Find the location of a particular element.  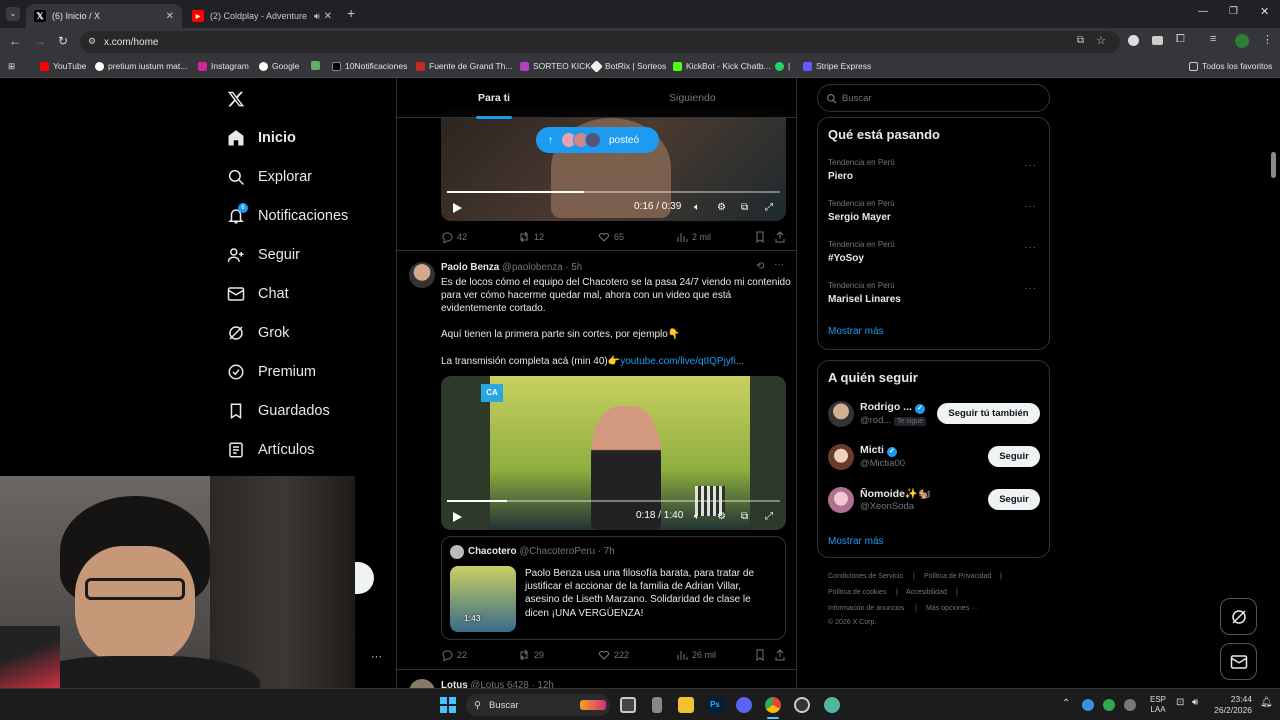

windows-start-icon is located at coordinates (448, 705).